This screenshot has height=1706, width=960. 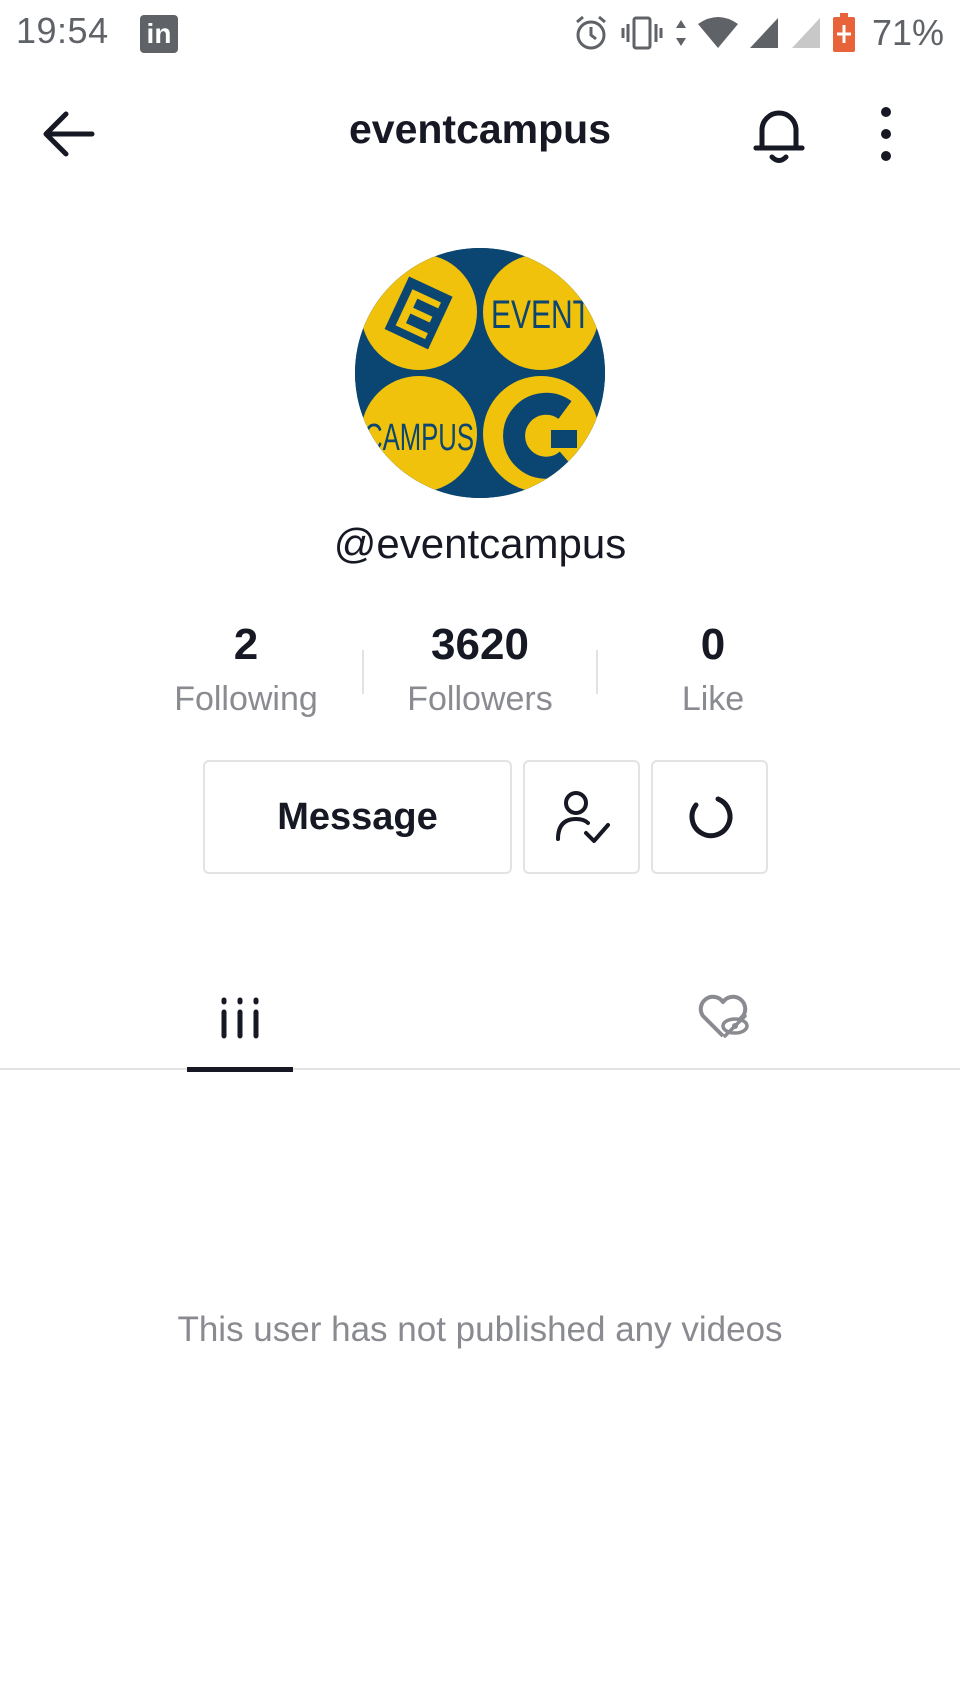 What do you see at coordinates (480, 1329) in the screenshot?
I see `empty-state-message: This user has not published any videos` at bounding box center [480, 1329].